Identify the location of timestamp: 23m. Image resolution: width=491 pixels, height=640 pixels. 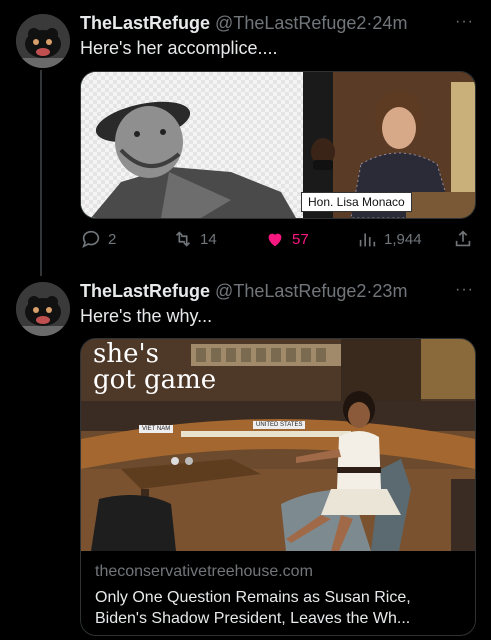
(389, 291).